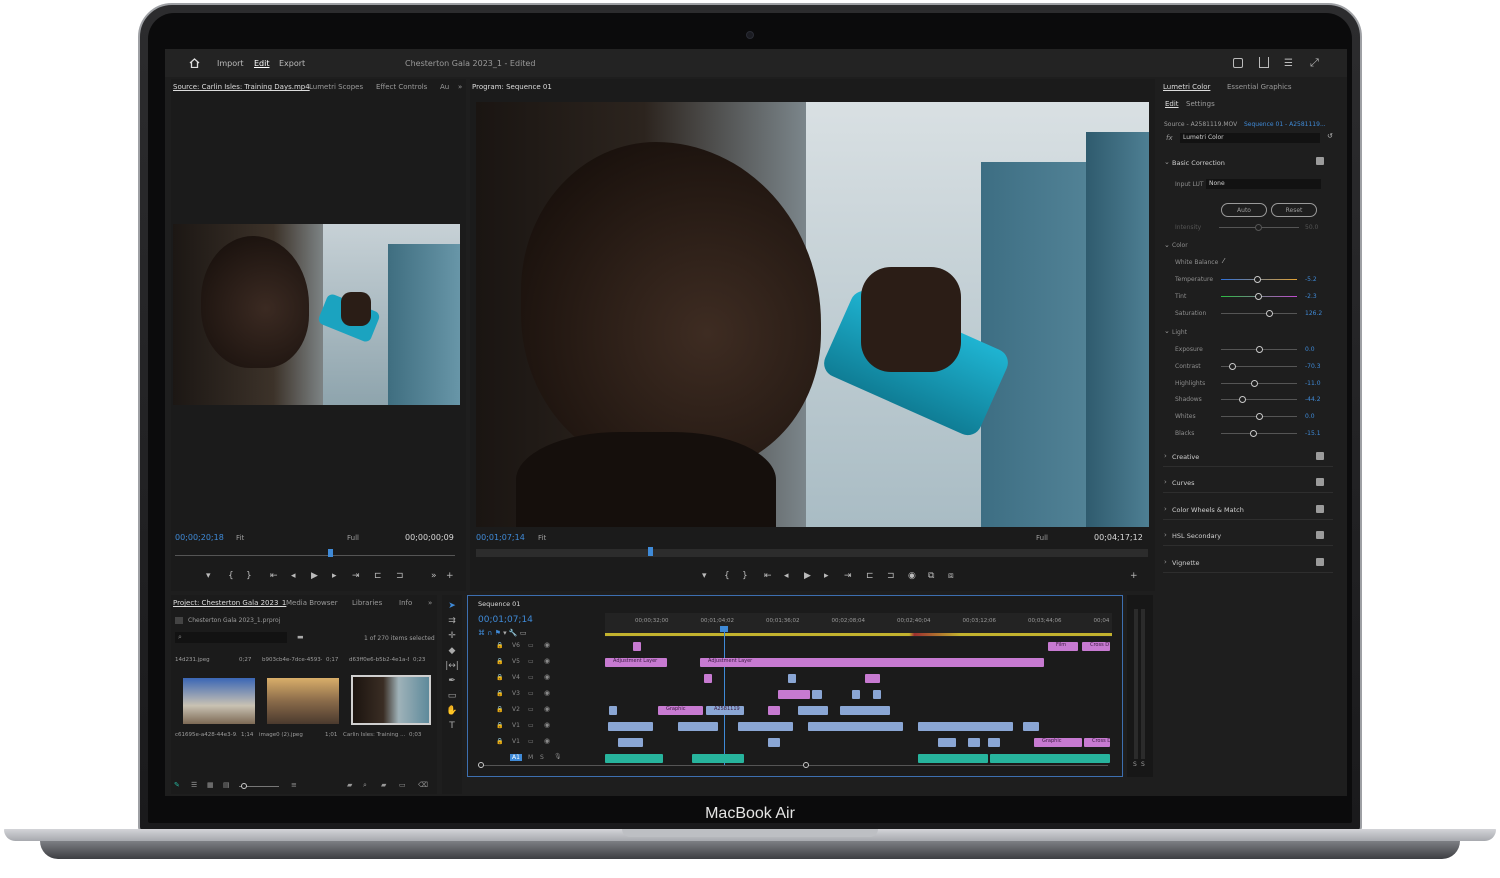 This screenshot has width=1500, height=878. What do you see at coordinates (1314, 63) in the screenshot?
I see `fullscreen-icon: ⤢` at bounding box center [1314, 63].